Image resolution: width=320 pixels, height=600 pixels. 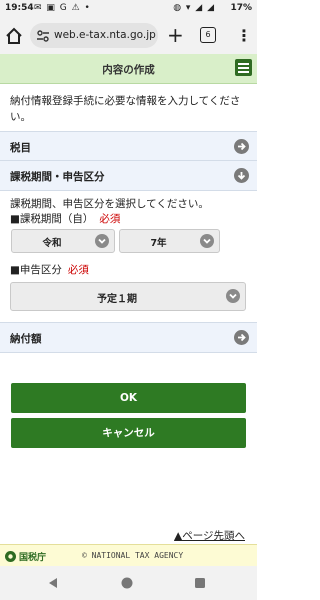 I want to click on page-top-link: ▲ページ先頭へ, so click(x=209, y=535).